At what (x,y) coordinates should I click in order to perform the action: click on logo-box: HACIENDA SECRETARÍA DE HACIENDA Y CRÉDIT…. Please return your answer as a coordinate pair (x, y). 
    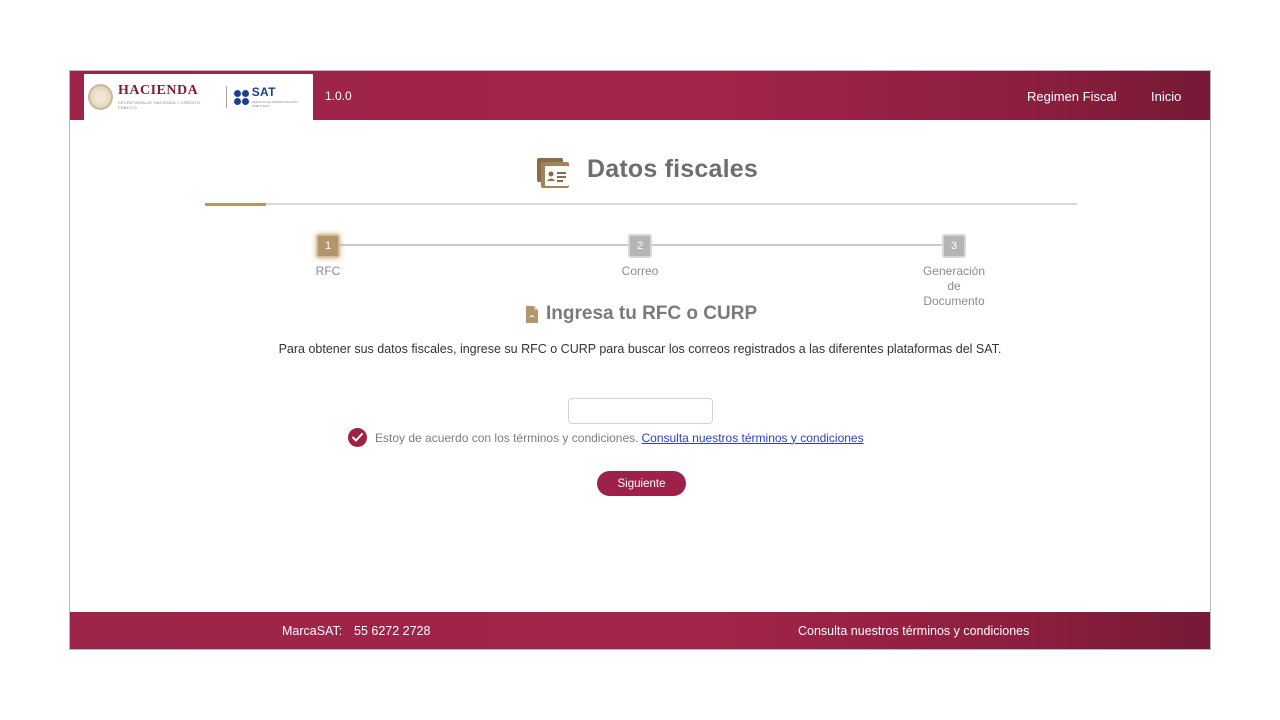
    Looking at the image, I should click on (198, 97).